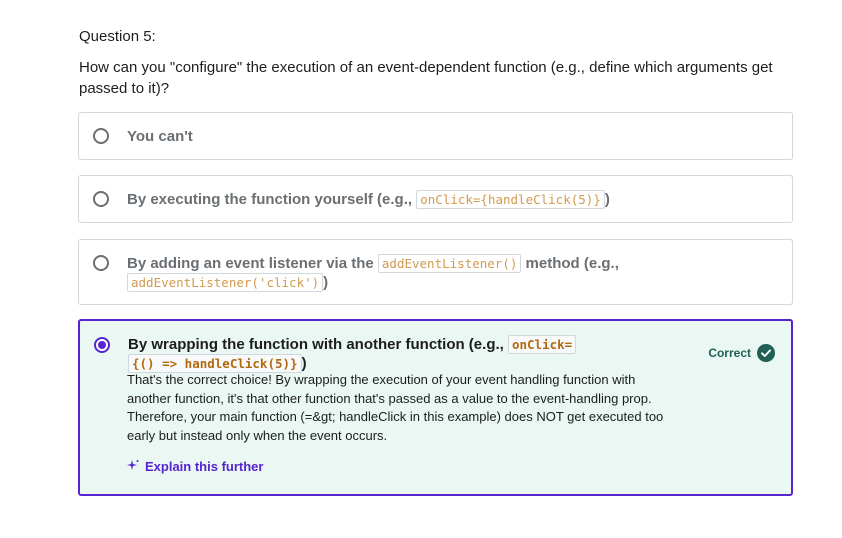 This screenshot has width=842, height=538. What do you see at coordinates (729, 353) in the screenshot?
I see `correct-label: Correct` at bounding box center [729, 353].